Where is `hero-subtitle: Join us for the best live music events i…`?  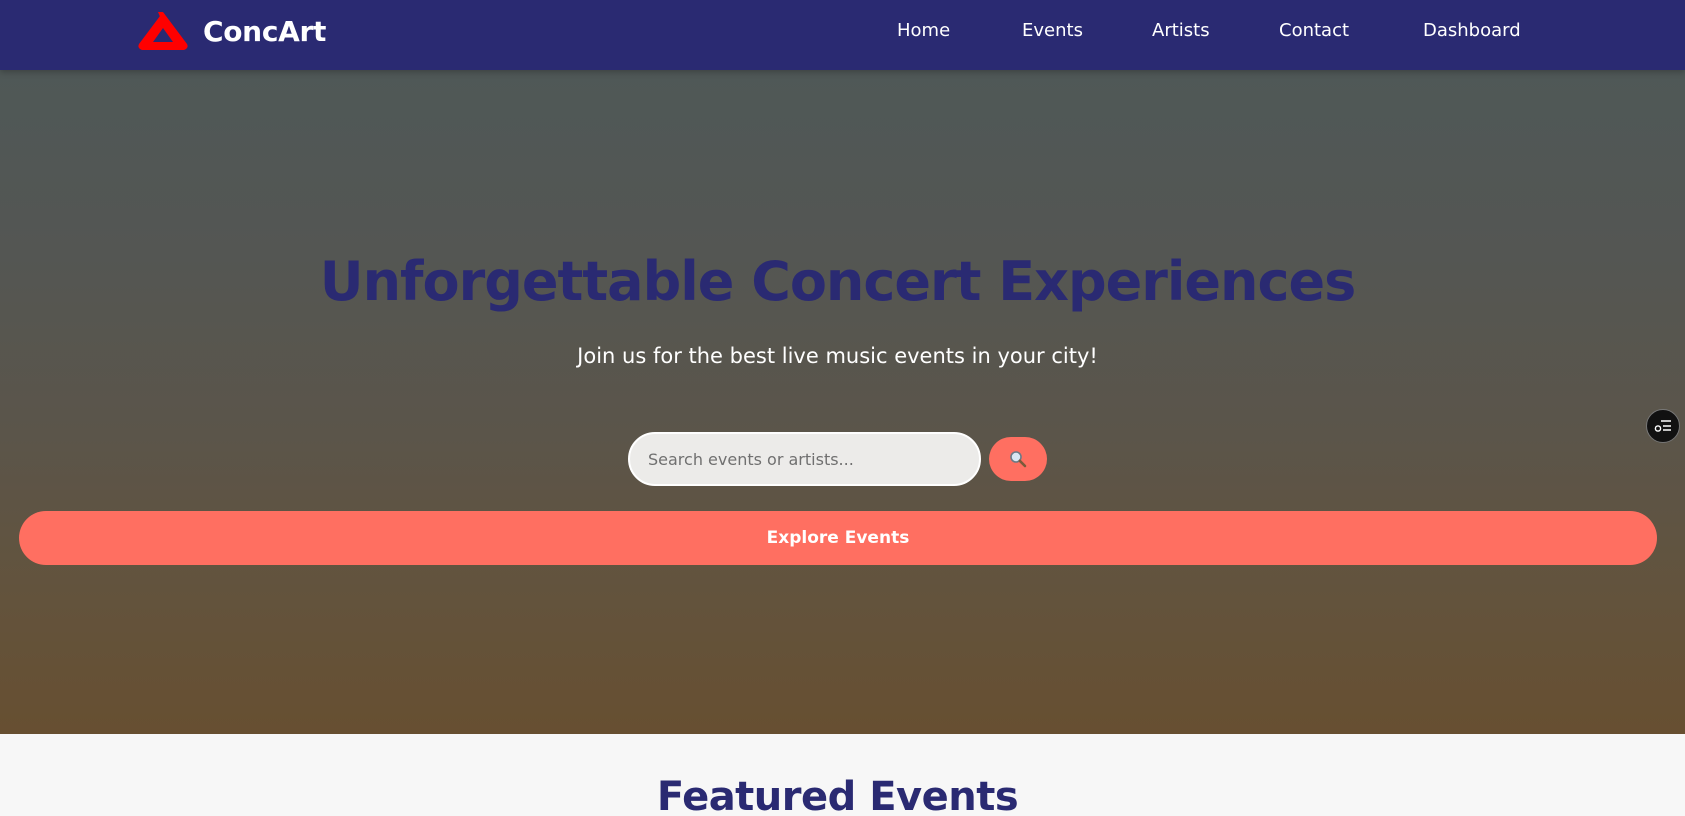
hero-subtitle: Join us for the best live music events i… is located at coordinates (837, 356).